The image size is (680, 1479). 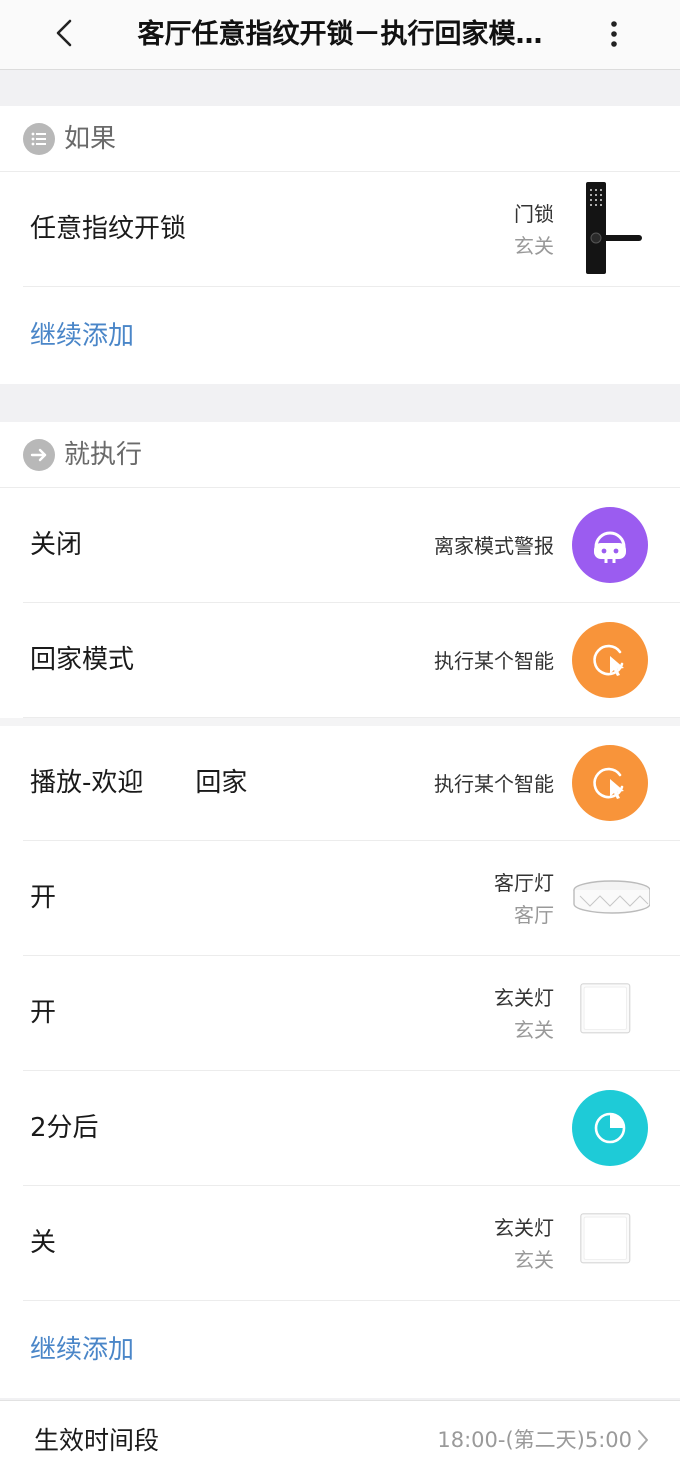 I want to click on action-label: 关闭, so click(x=56, y=545).